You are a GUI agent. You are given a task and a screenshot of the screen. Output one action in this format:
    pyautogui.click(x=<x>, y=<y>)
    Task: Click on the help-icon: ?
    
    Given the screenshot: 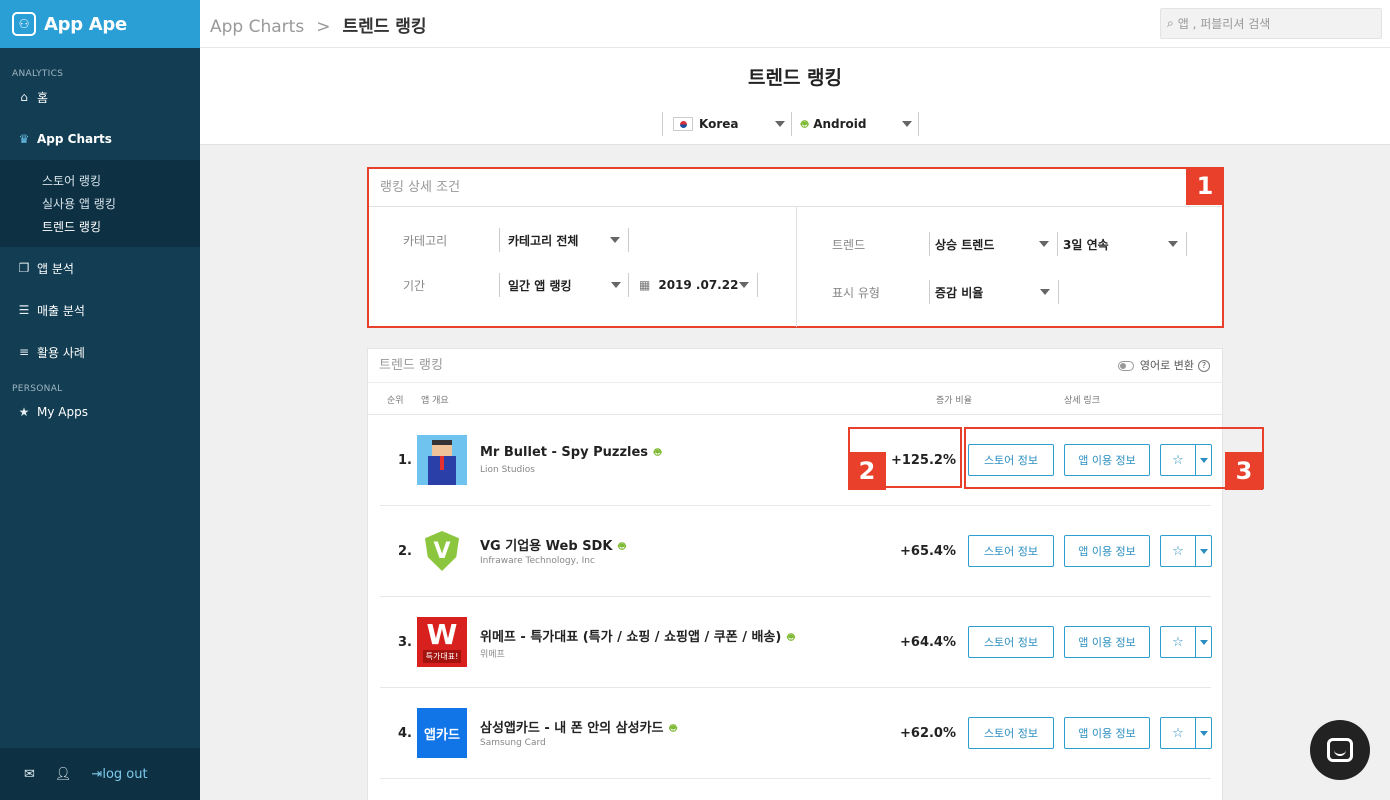 What is the action you would take?
    pyautogui.click(x=1204, y=366)
    